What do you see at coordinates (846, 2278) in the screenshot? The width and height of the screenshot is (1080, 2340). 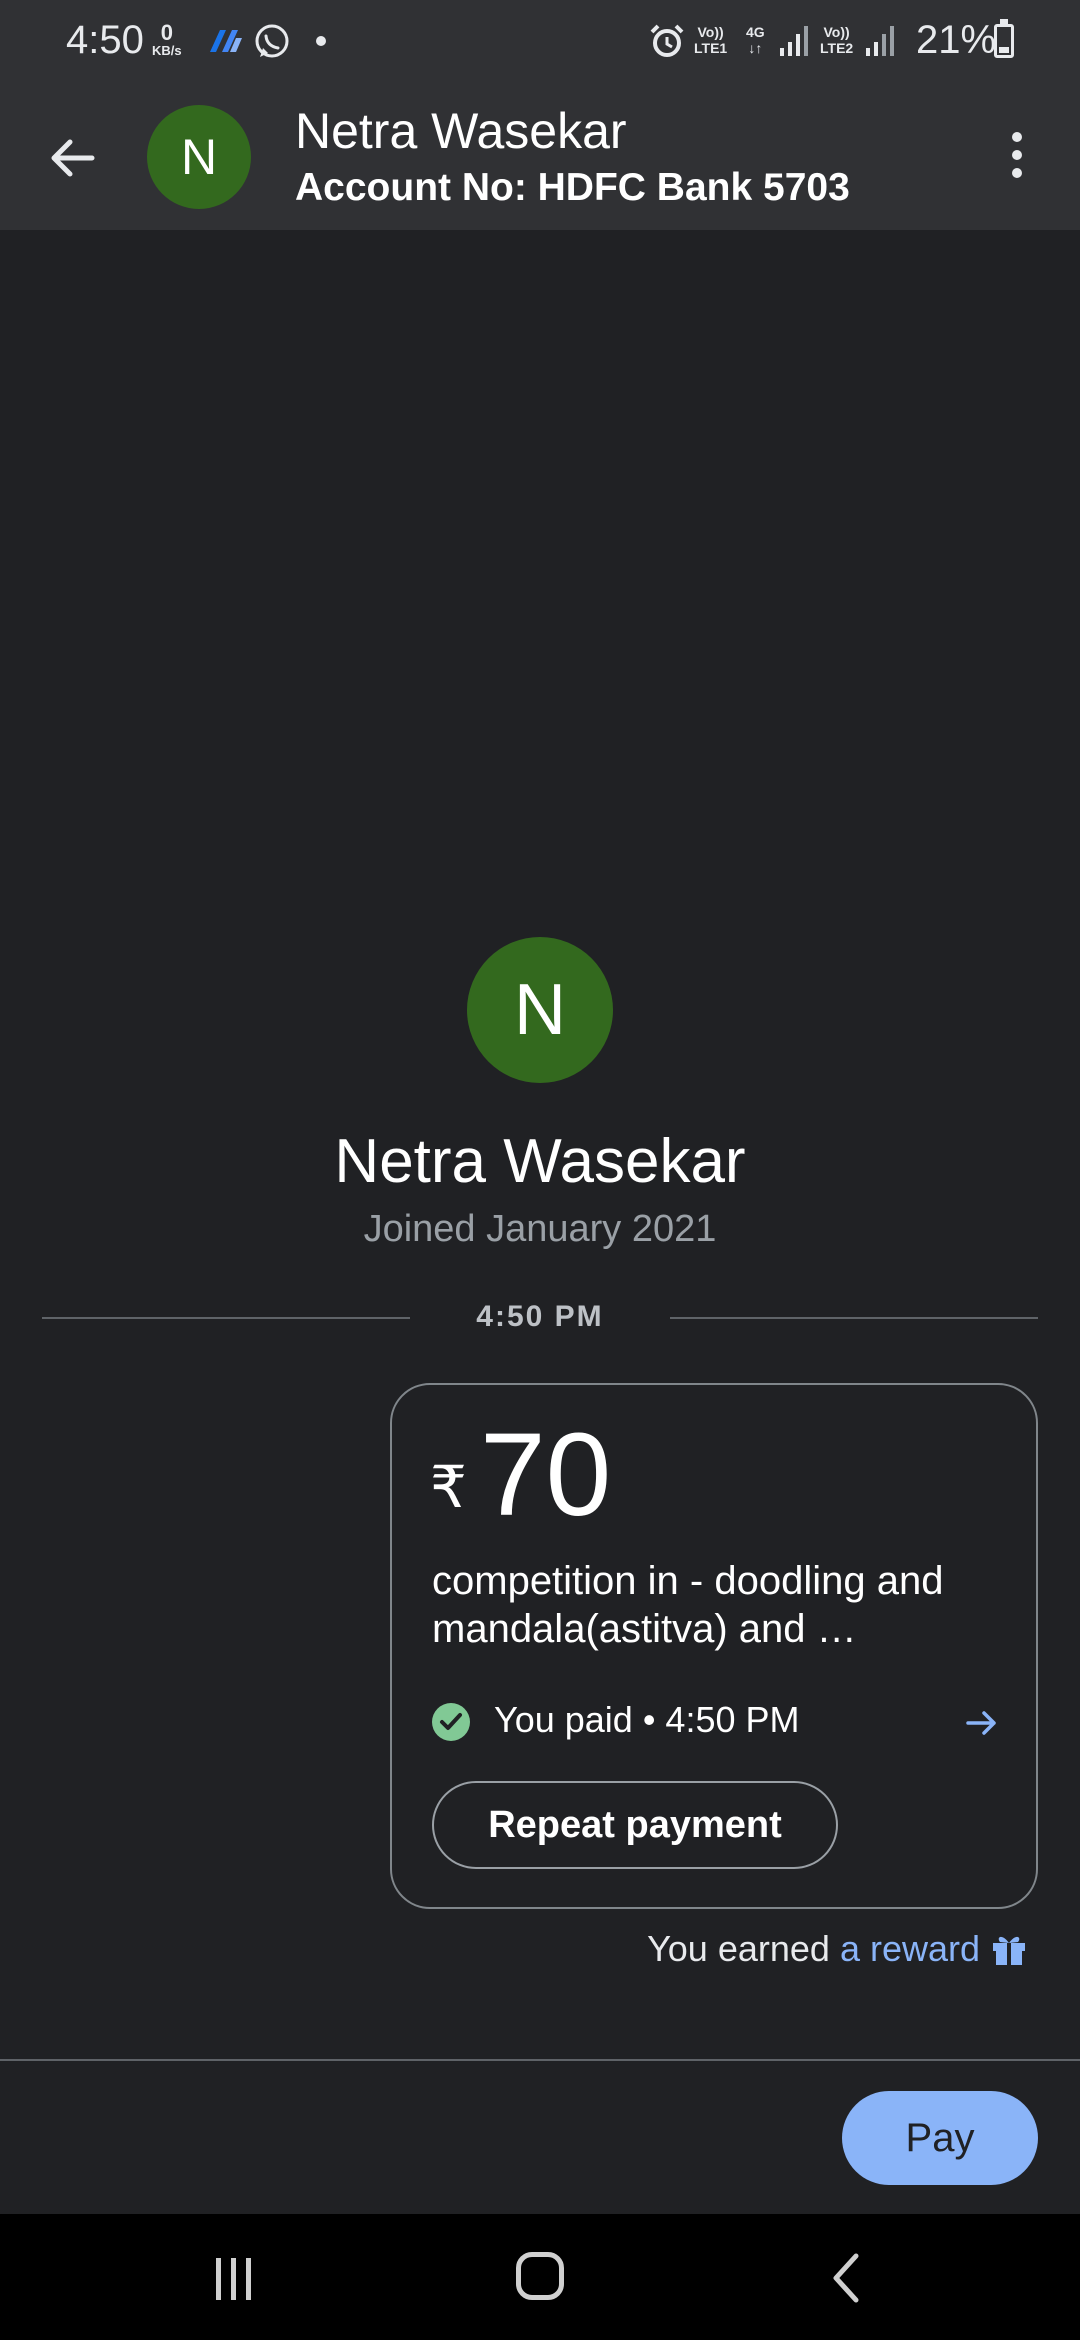 I see `nav-back-icon` at bounding box center [846, 2278].